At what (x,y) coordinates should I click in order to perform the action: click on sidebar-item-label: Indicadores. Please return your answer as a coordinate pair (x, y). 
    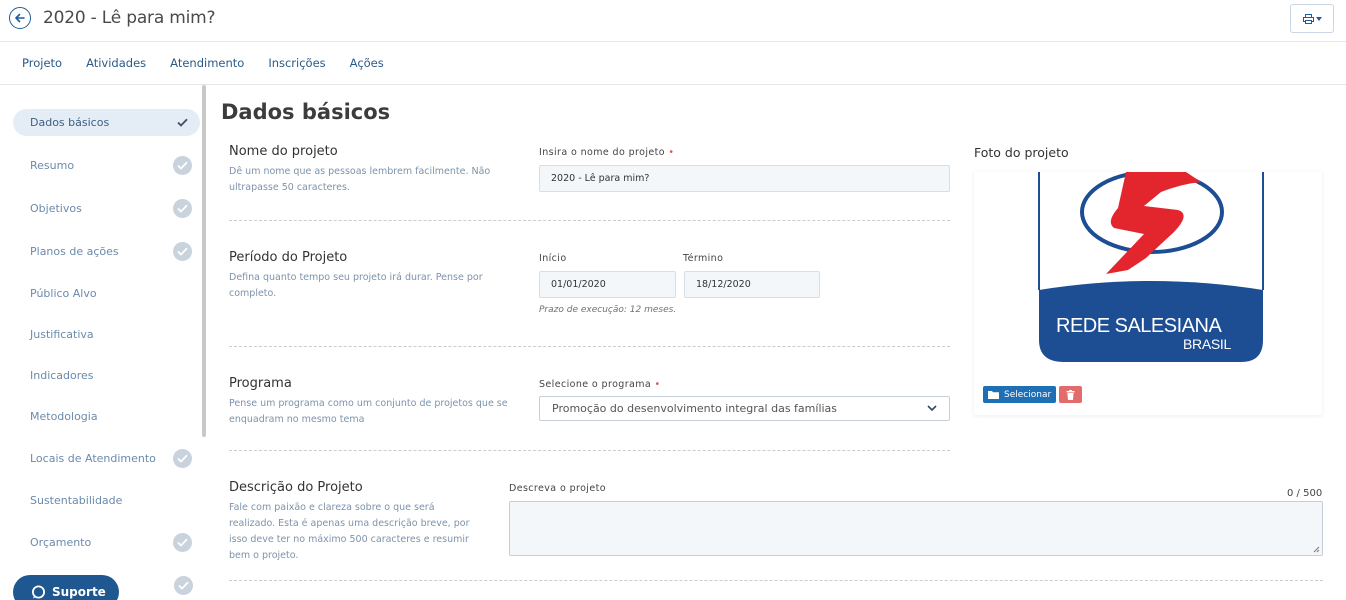
    Looking at the image, I should click on (62, 375).